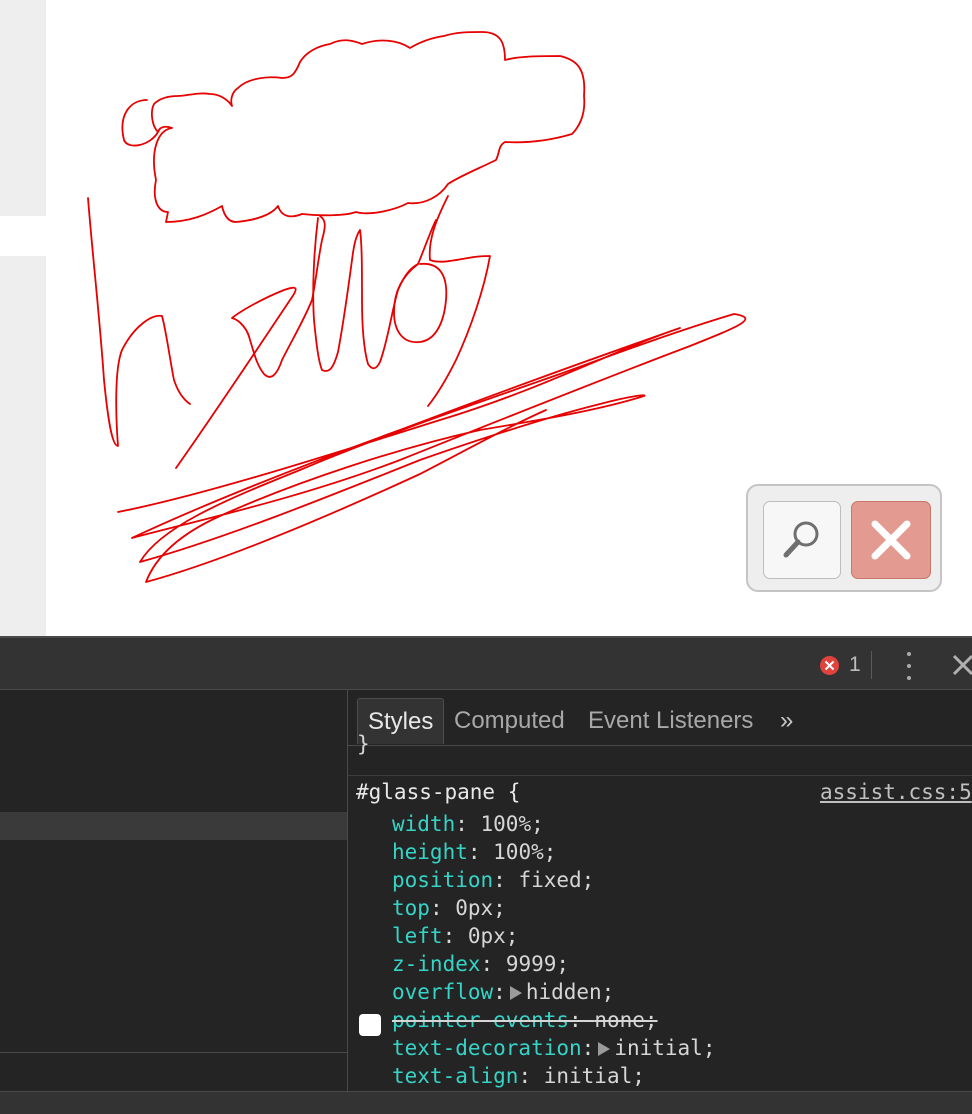  What do you see at coordinates (525, 1020) in the screenshot?
I see `css-property-disabled: pointer-events: none;` at bounding box center [525, 1020].